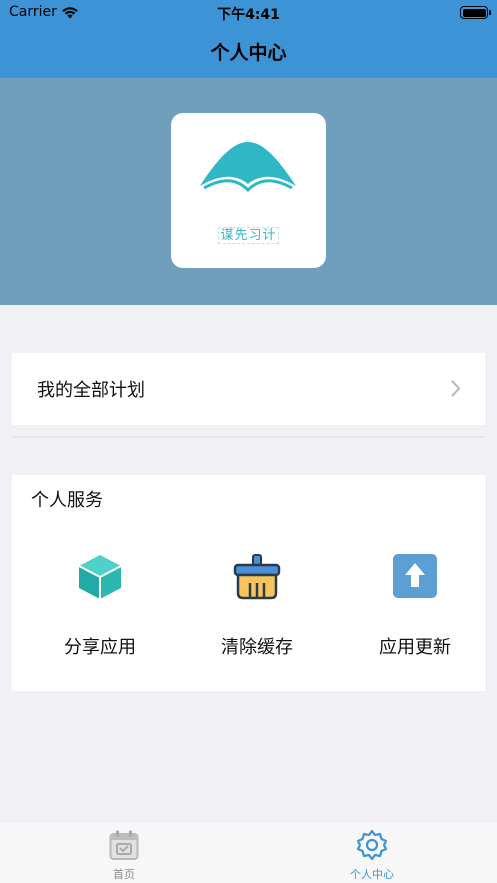  I want to click on clear-cache-label: 清除缓存, so click(257, 647).